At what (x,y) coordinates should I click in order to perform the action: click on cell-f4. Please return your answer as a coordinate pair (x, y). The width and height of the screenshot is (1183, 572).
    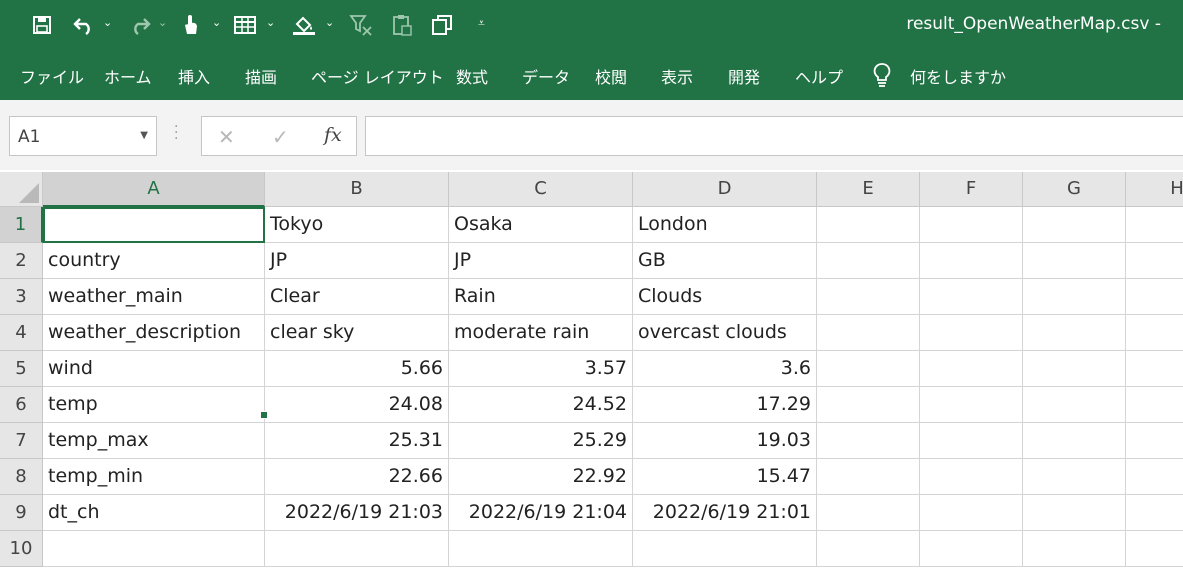
    Looking at the image, I should click on (971, 333).